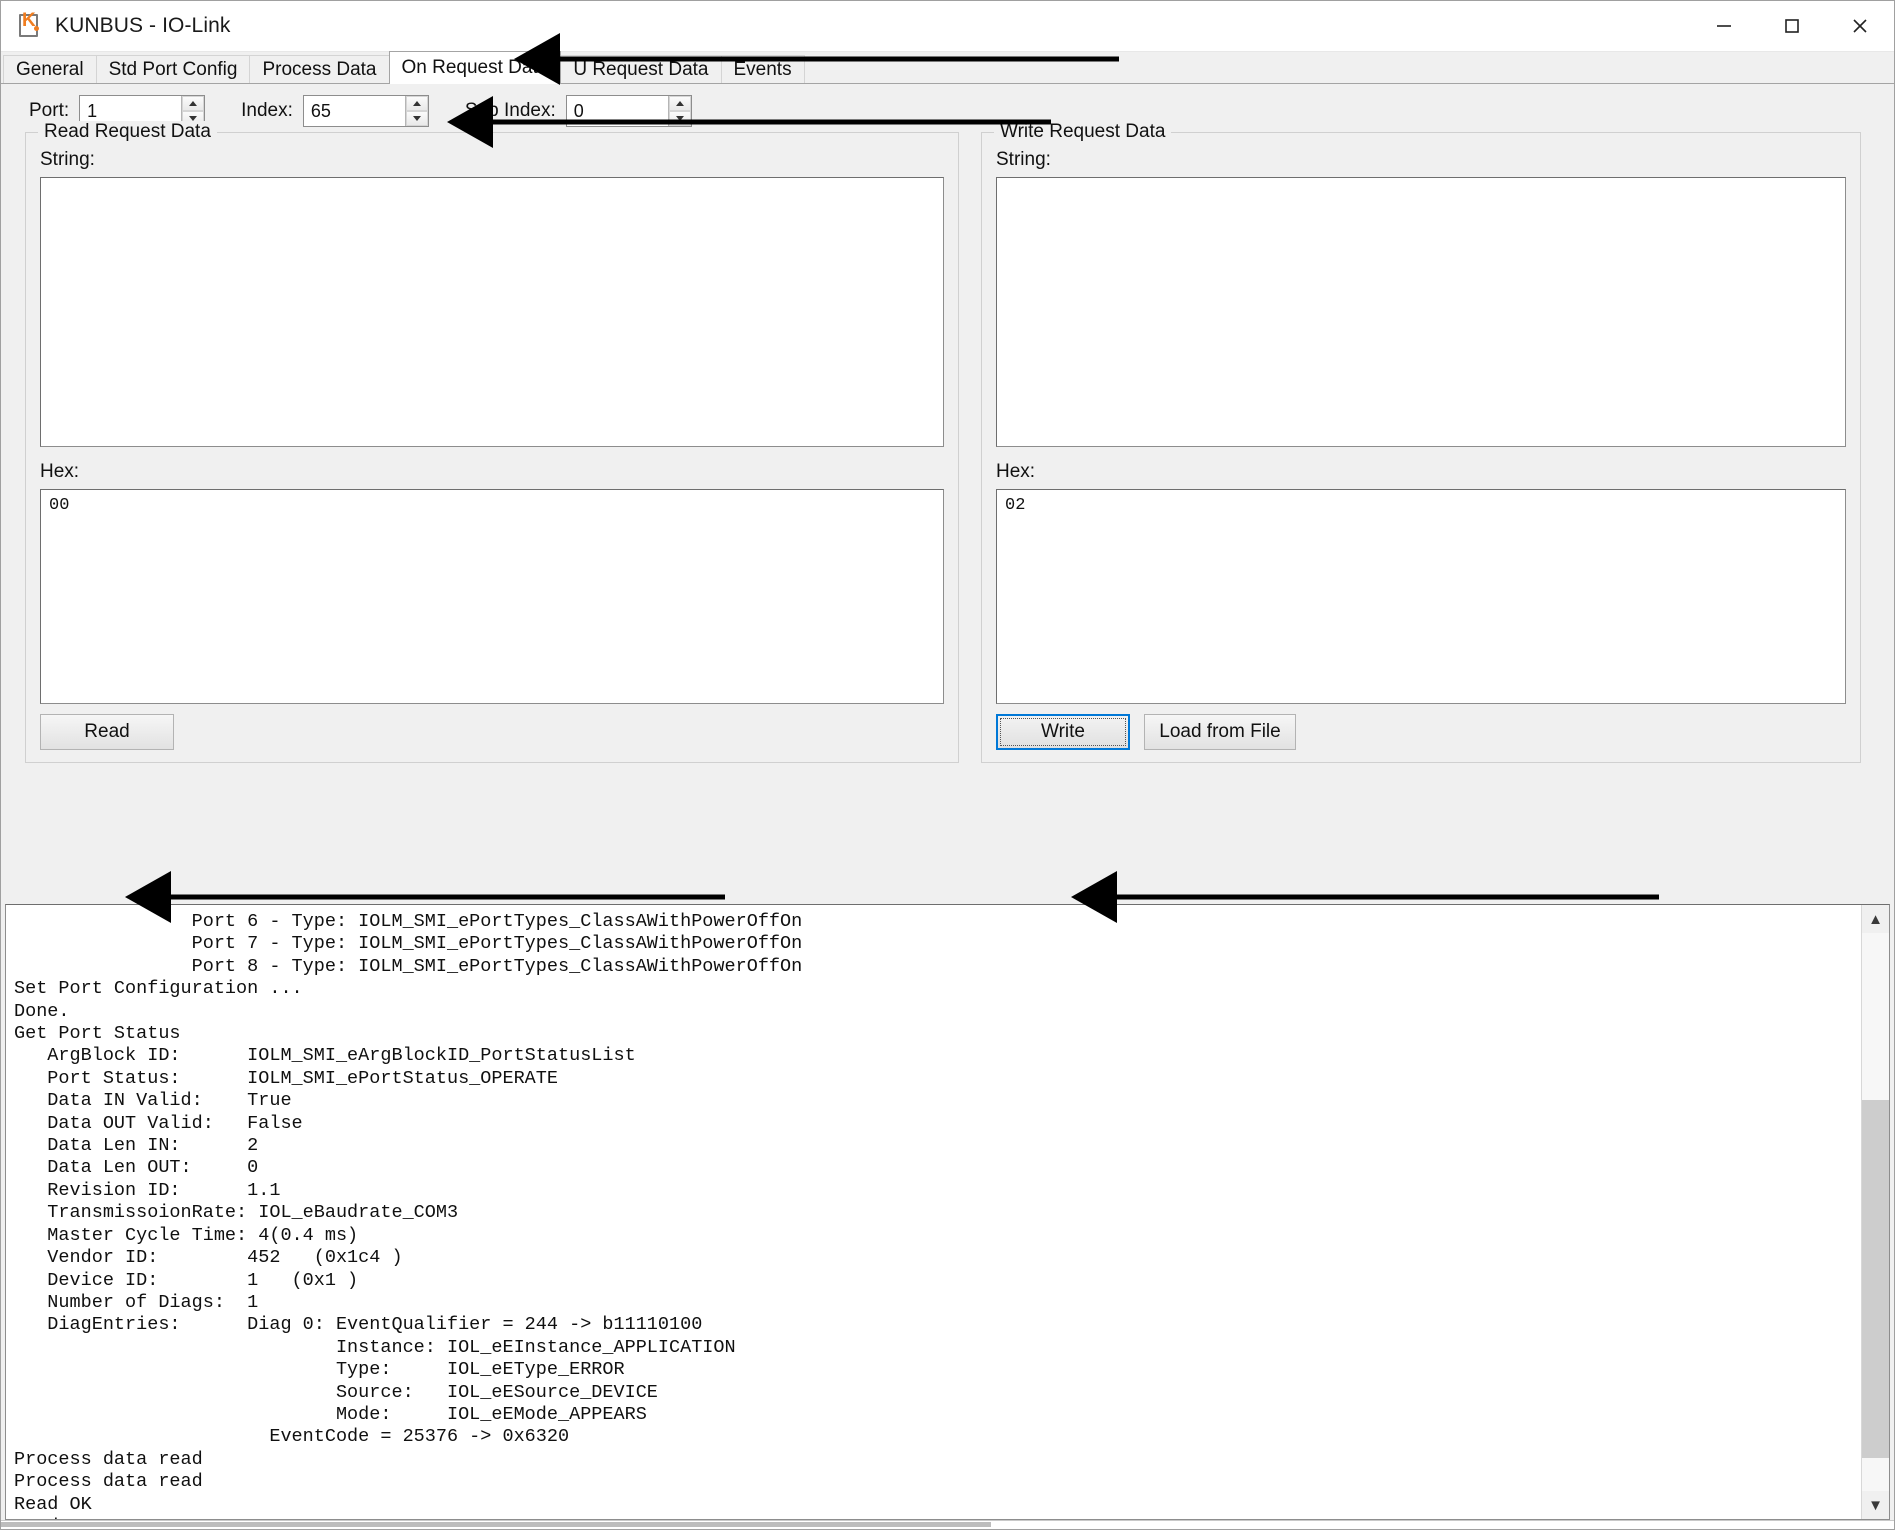 This screenshot has height=1530, width=1895. Describe the element at coordinates (492, 312) in the screenshot. I see `read-string-textarea` at that location.